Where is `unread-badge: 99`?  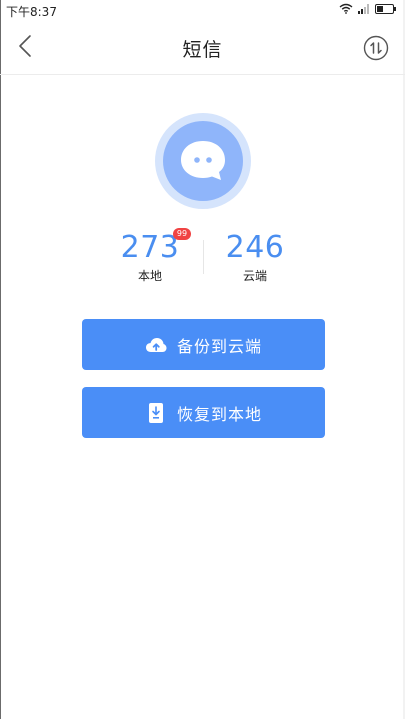
unread-badge: 99 is located at coordinates (182, 234).